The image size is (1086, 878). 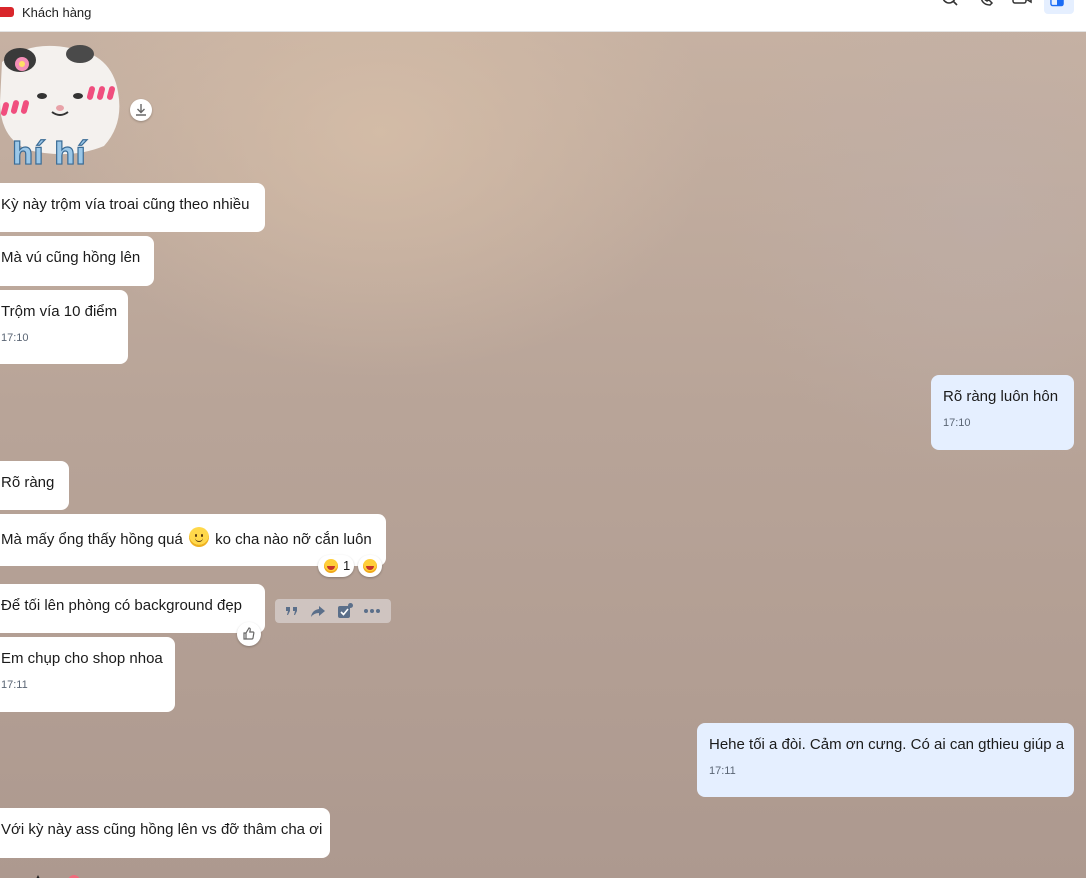 What do you see at coordinates (293, 539) in the screenshot?
I see `message-text: ko cha nào nỡ cắn luôn` at bounding box center [293, 539].